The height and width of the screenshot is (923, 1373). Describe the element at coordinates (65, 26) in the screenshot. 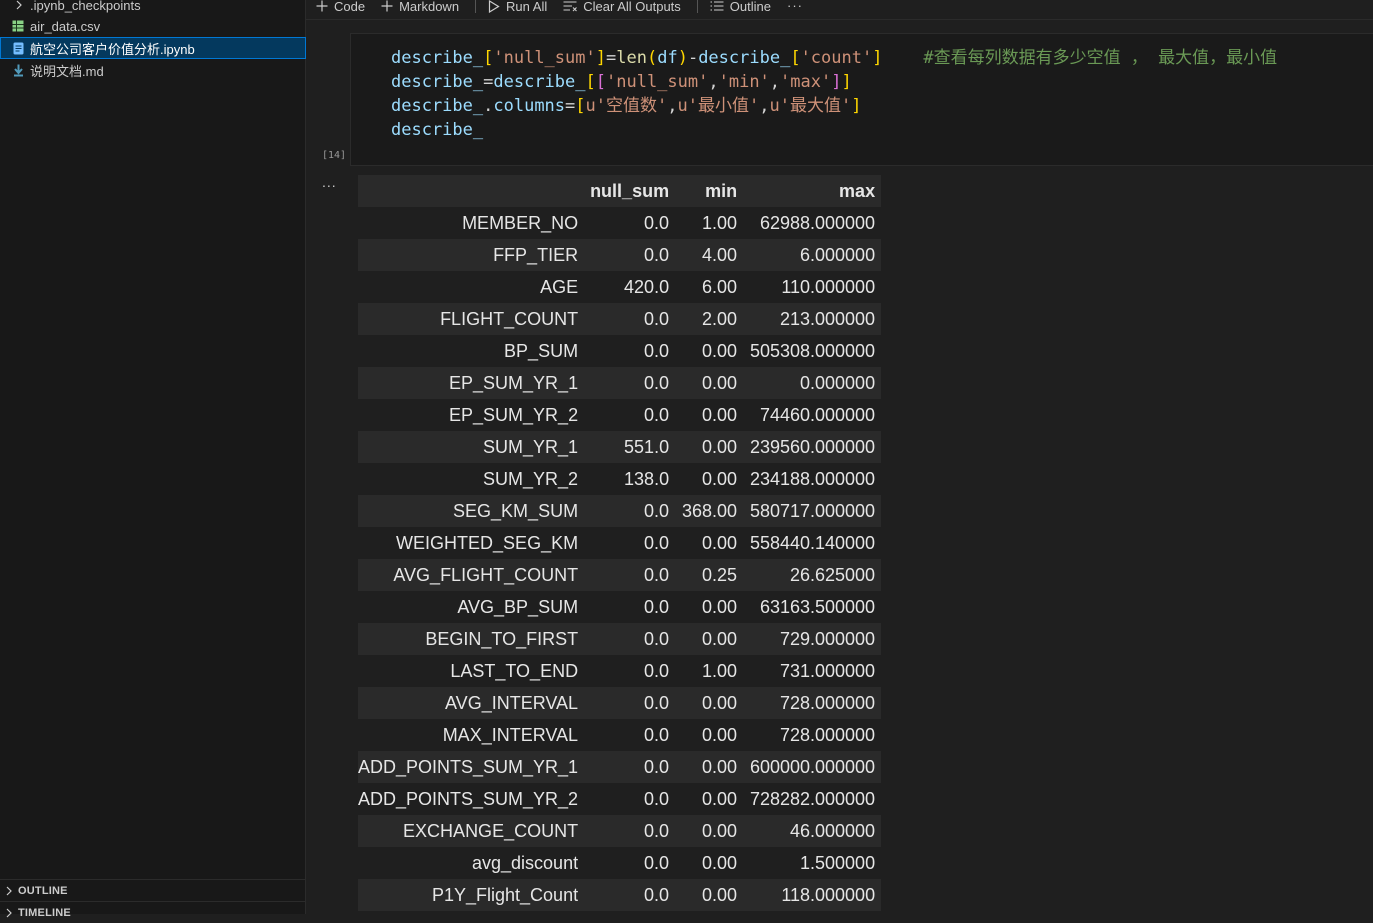

I see `file-item-label: air_data.csv` at that location.